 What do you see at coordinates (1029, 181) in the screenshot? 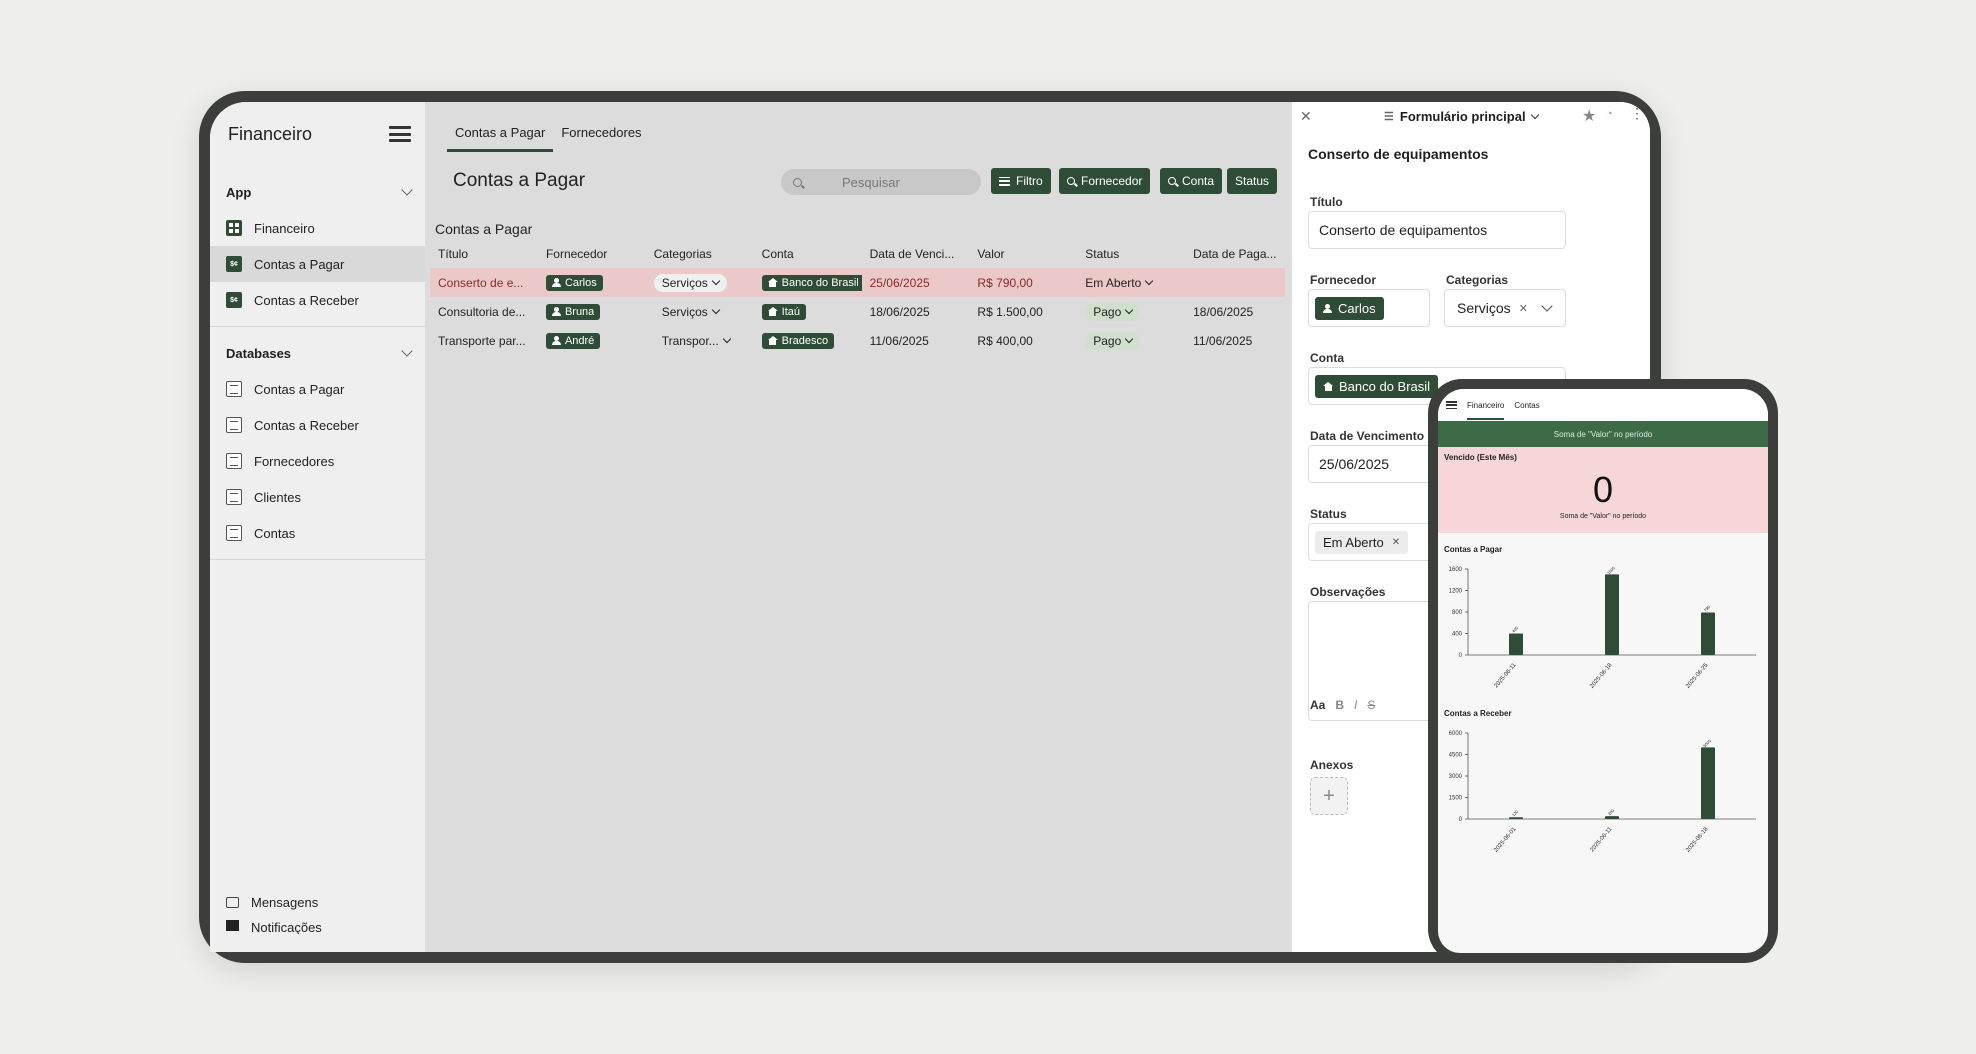
I see `button-label: Filtro` at bounding box center [1029, 181].